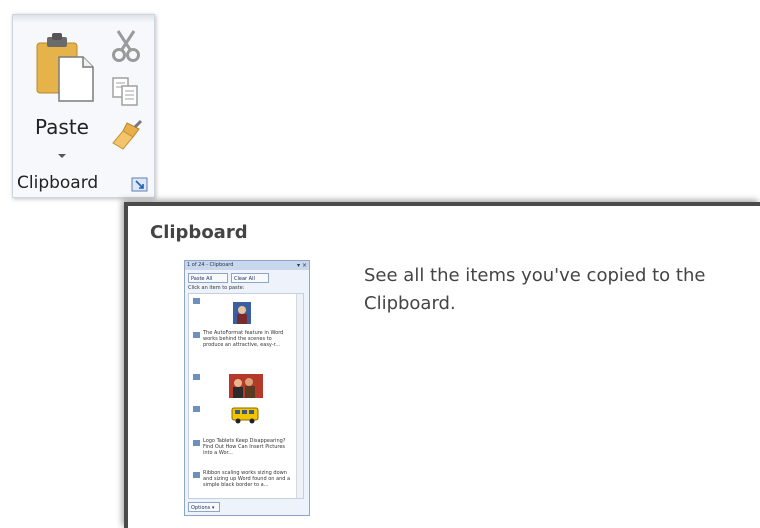 The width and height of the screenshot is (760, 528). I want to click on scissors-icon, so click(126, 46).